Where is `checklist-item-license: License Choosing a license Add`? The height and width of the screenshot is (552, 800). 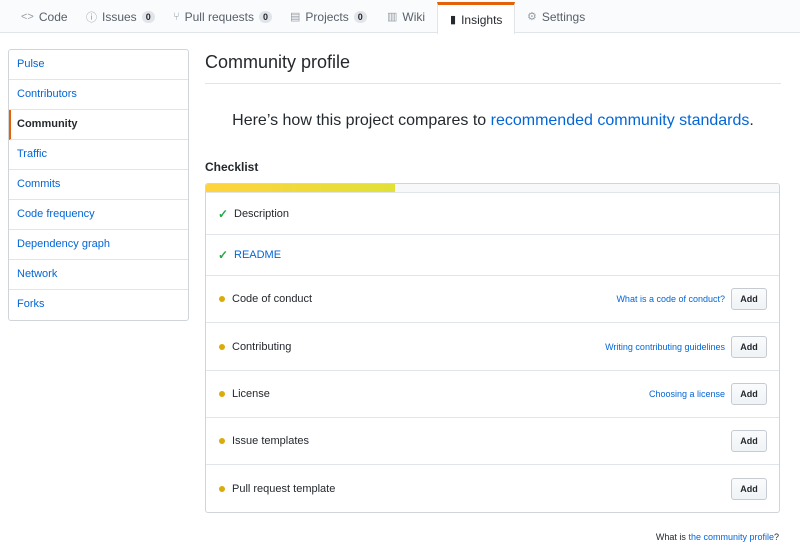
checklist-item-license: License Choosing a license Add is located at coordinates (492, 394).